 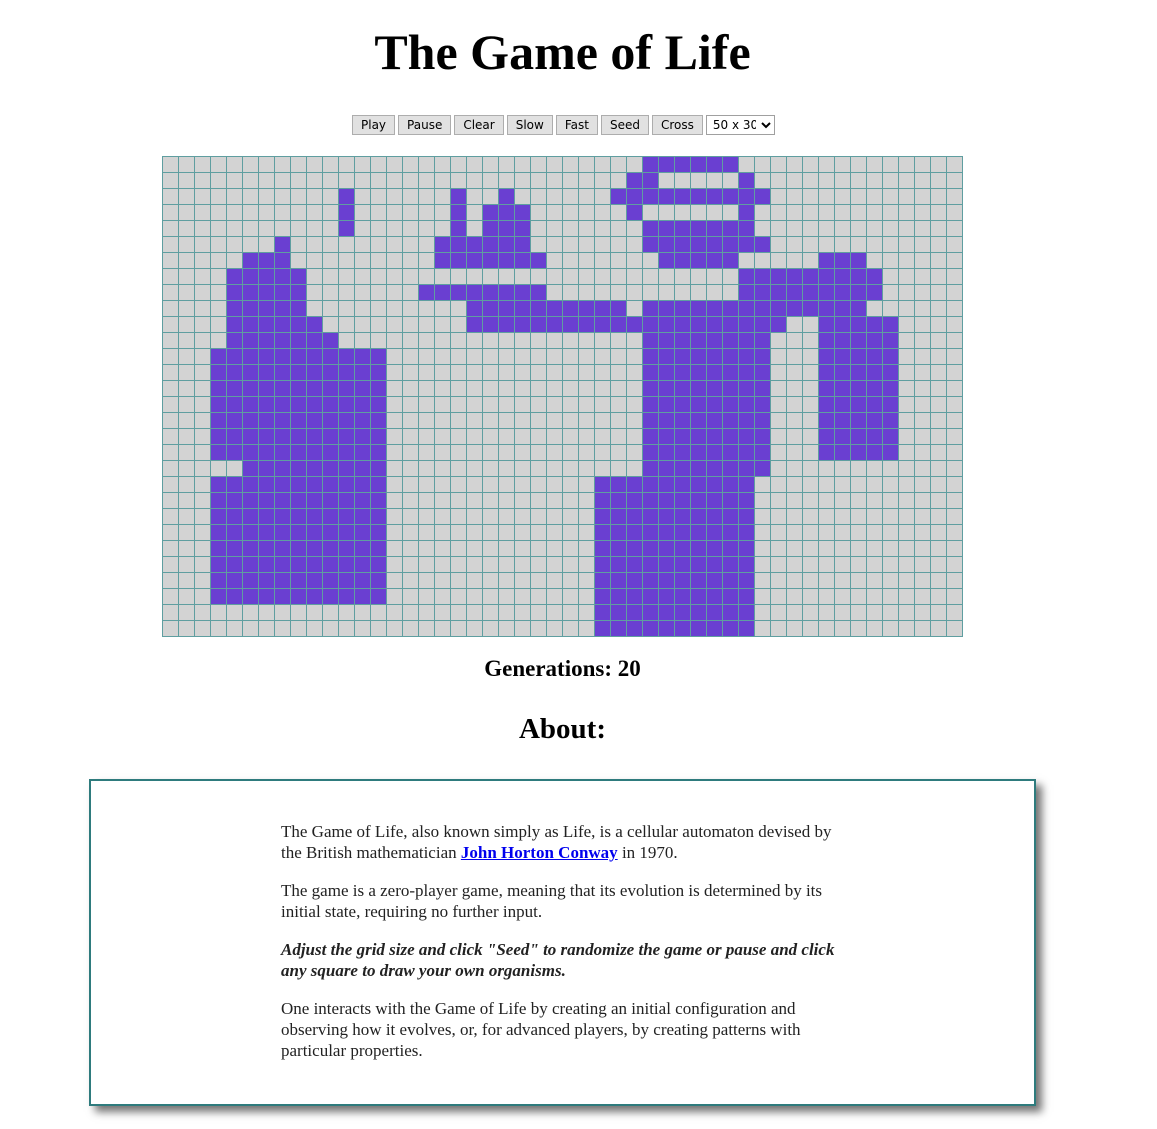 What do you see at coordinates (529, 125) in the screenshot?
I see `slow-button: Slow` at bounding box center [529, 125].